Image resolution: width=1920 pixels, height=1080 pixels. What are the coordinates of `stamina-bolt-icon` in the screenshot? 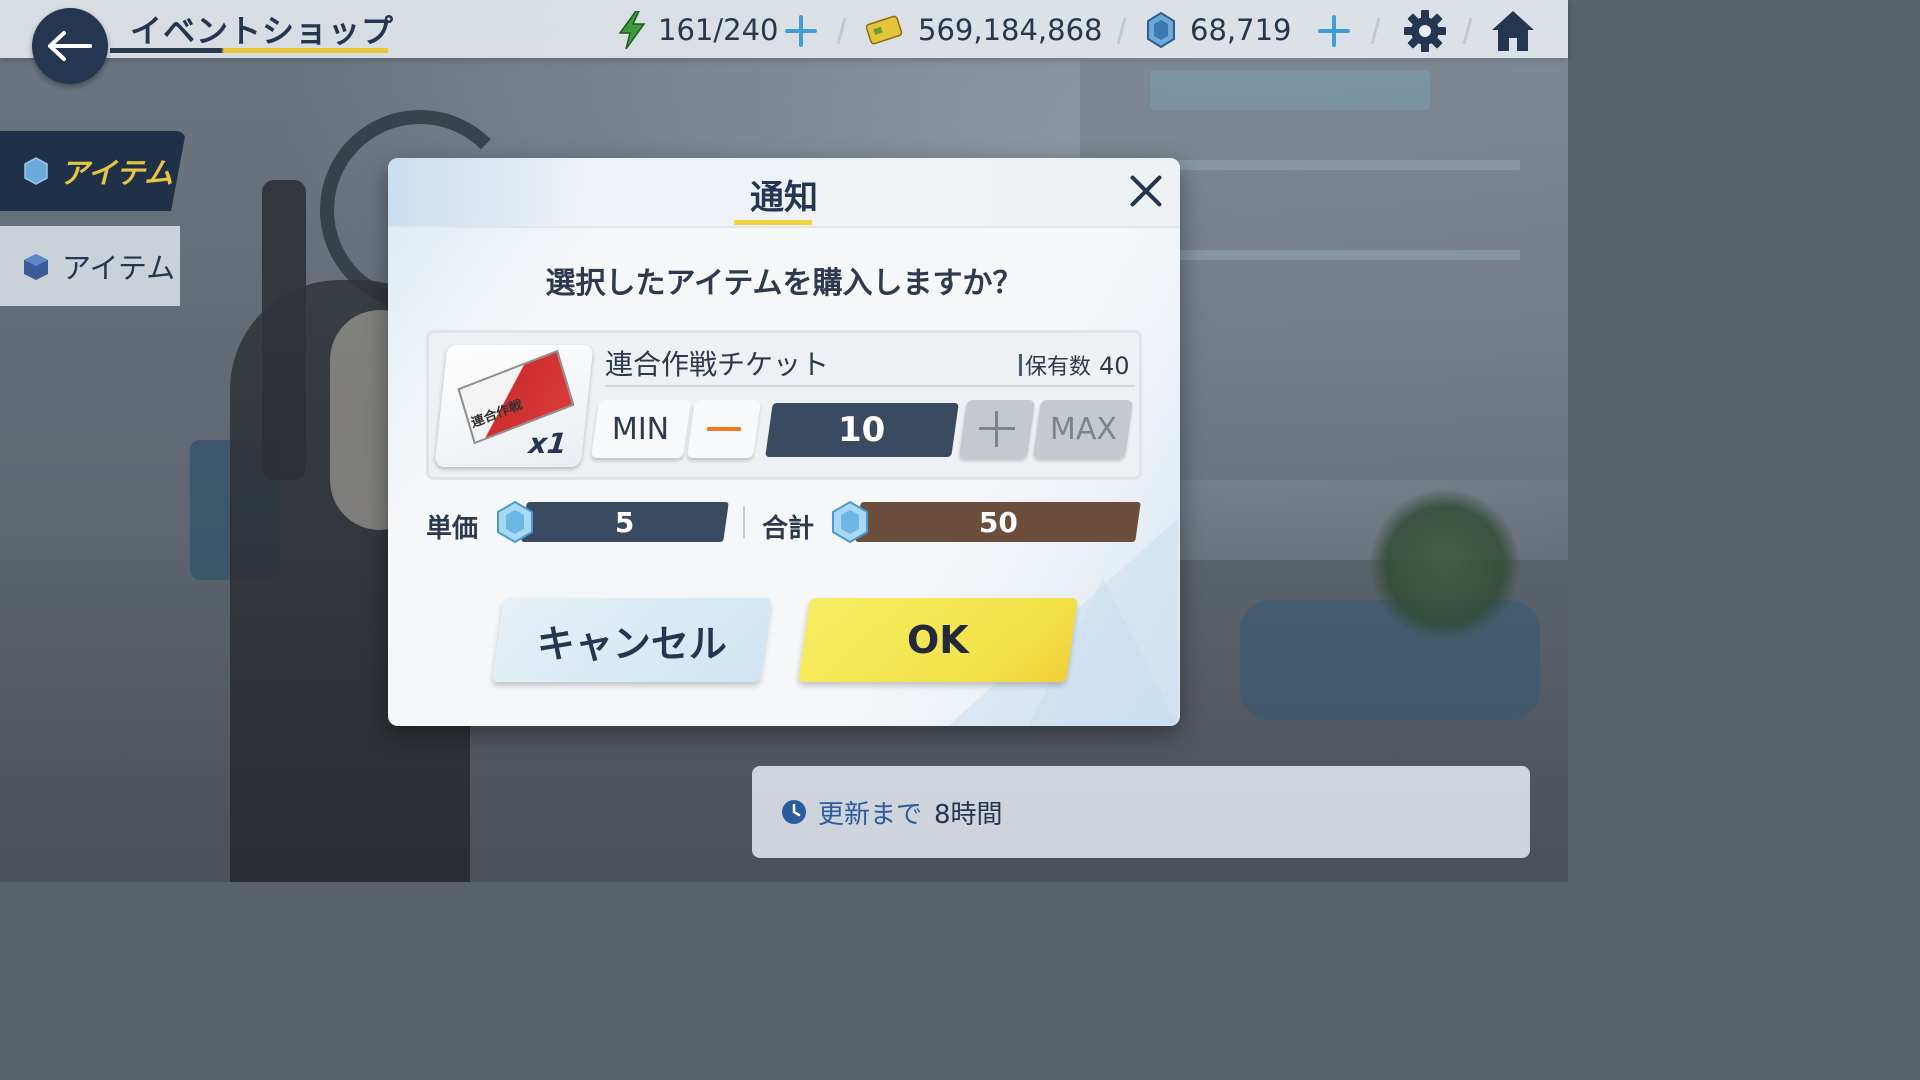 It's located at (632, 30).